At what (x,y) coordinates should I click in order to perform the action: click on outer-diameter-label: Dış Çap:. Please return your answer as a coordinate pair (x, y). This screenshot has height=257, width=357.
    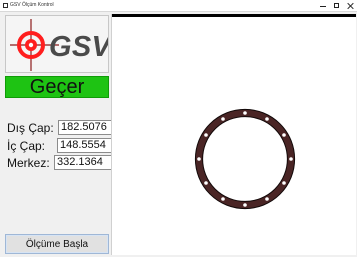
    Looking at the image, I should click on (30, 128).